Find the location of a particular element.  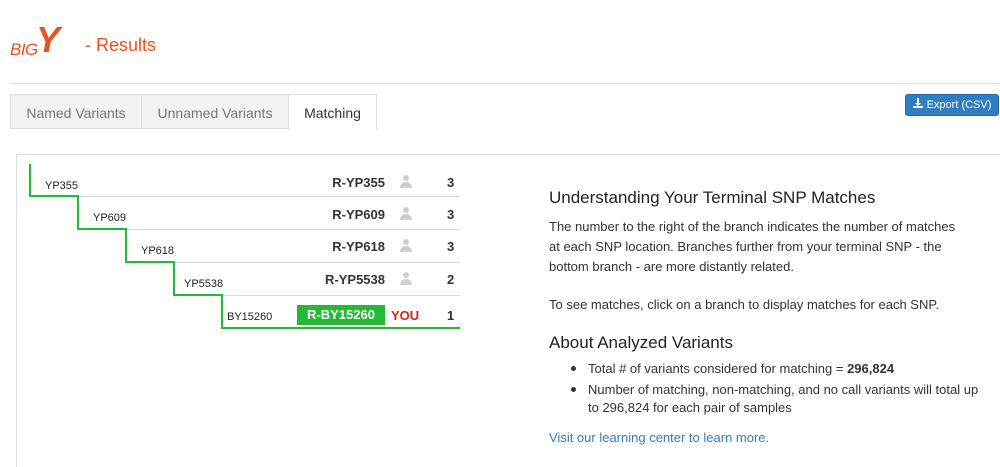

export-csv-button: Export (CSV) is located at coordinates (952, 105).